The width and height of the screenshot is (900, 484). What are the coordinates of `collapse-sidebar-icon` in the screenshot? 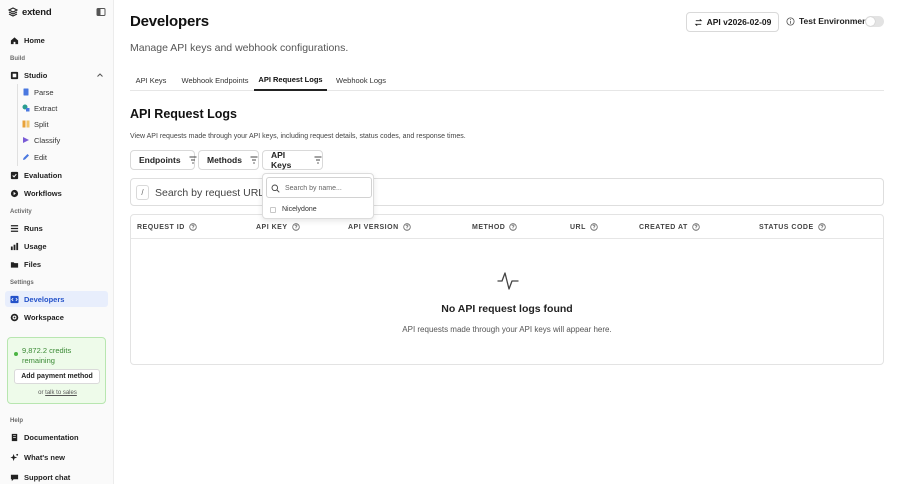 It's located at (101, 12).